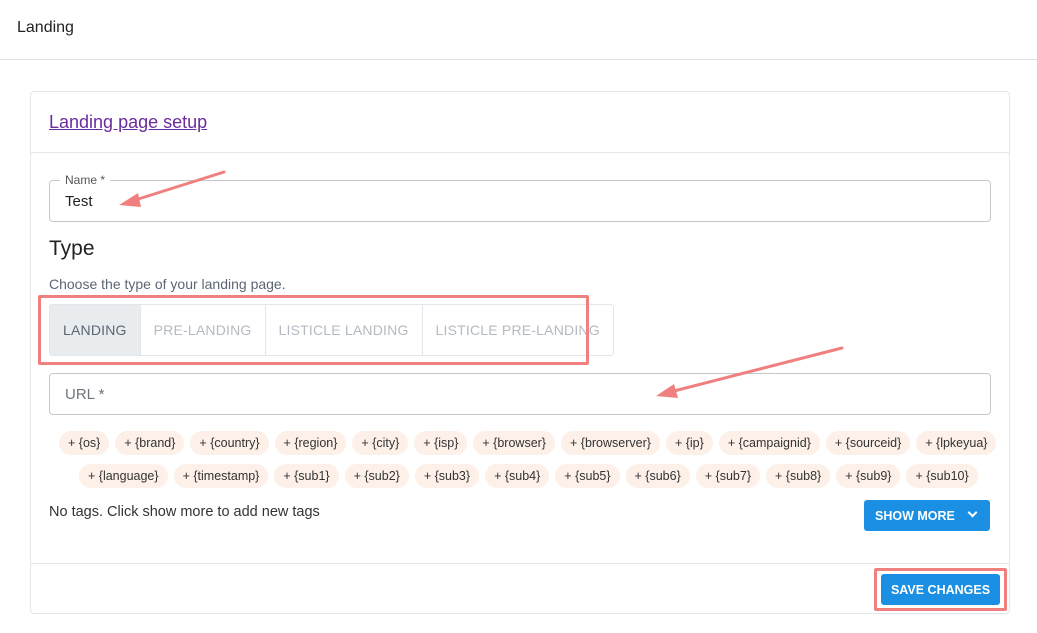 The width and height of the screenshot is (1037, 633). I want to click on tag-chip: + {sub1}, so click(306, 476).